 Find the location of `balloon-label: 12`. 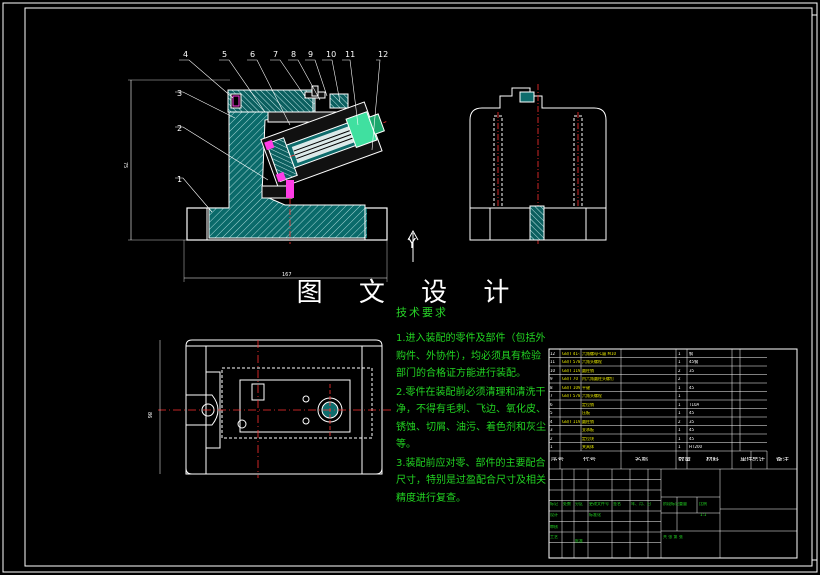

balloon-label: 12 is located at coordinates (383, 54).